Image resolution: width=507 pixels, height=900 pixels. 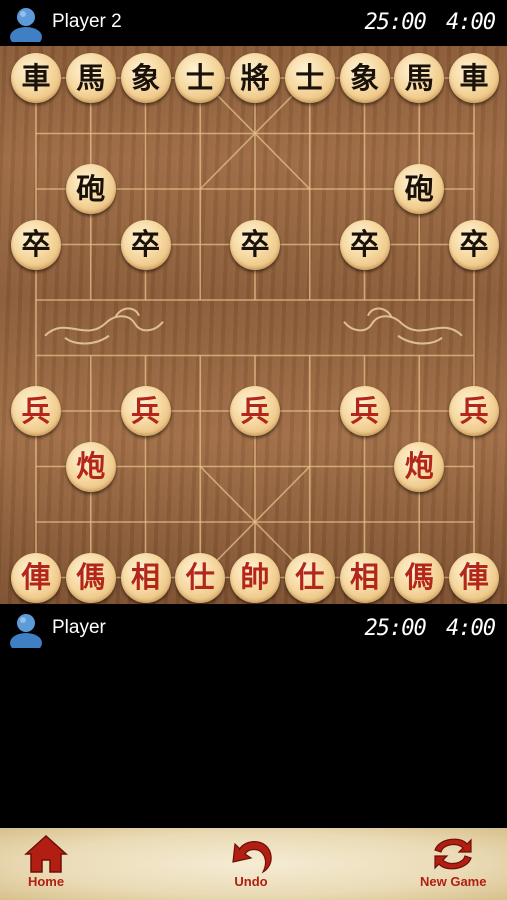 I want to click on new-game-button: New Game, so click(x=453, y=860).